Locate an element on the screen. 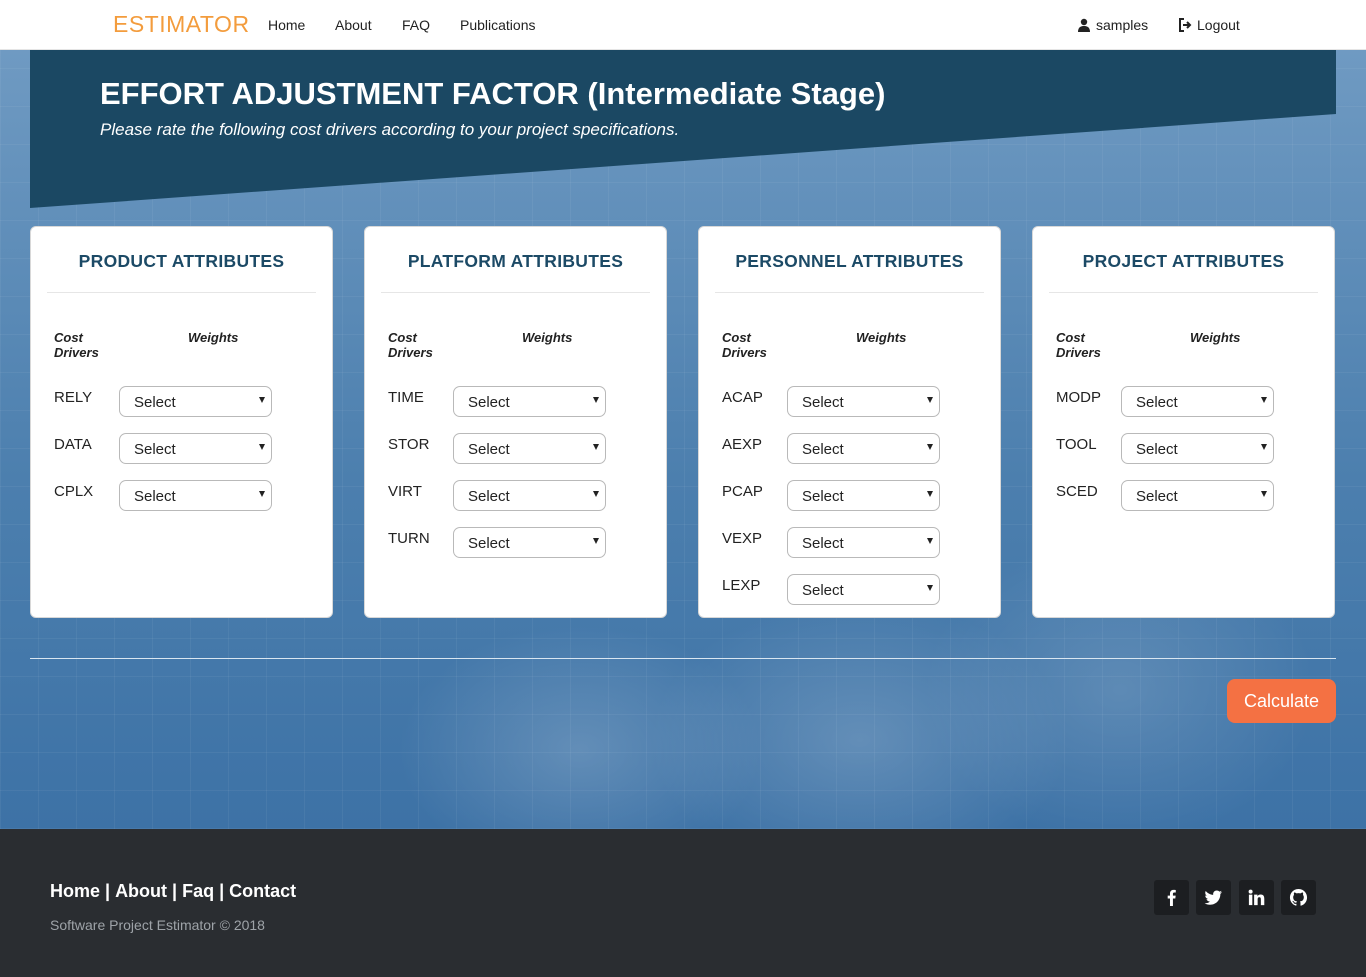 The height and width of the screenshot is (977, 1366). nav-publications: Publications is located at coordinates (498, 25).